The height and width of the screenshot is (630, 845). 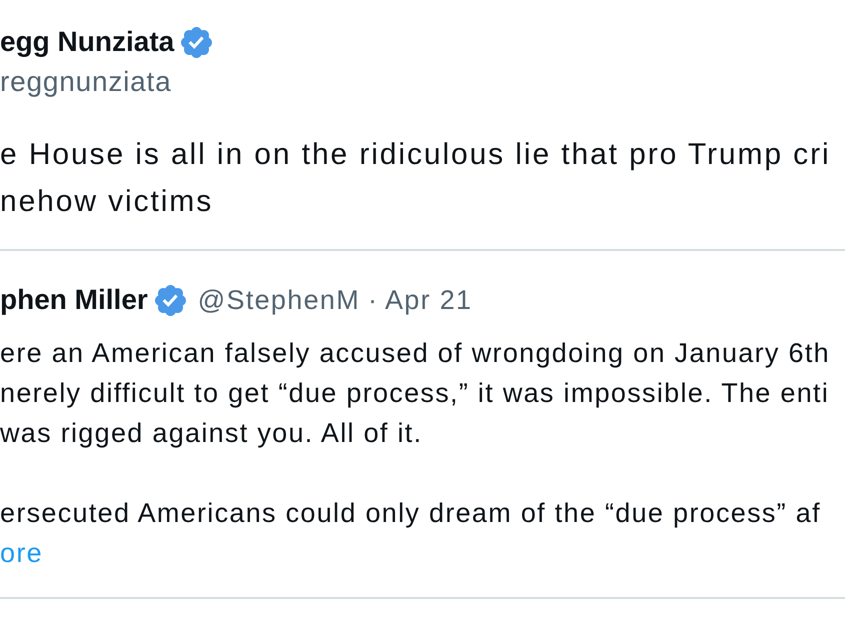 What do you see at coordinates (74, 300) in the screenshot?
I see `quoted-author-name: phen Miller` at bounding box center [74, 300].